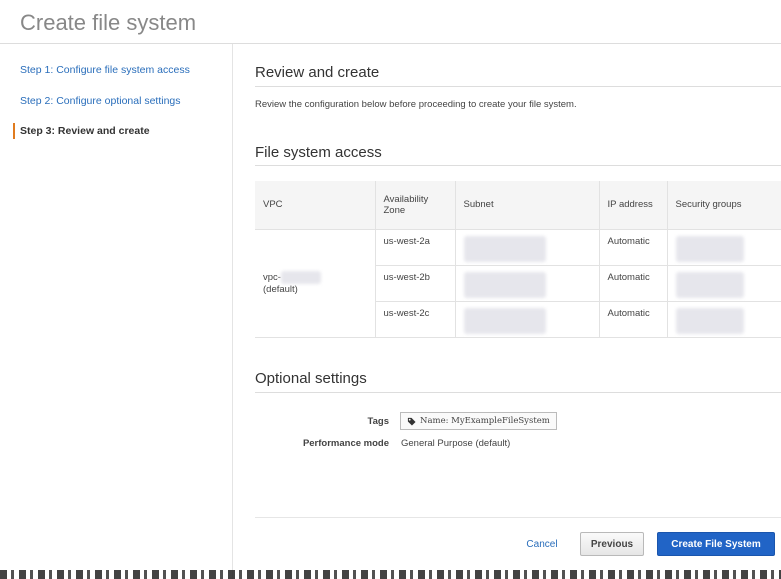  I want to click on footer-divider, so click(518, 517).